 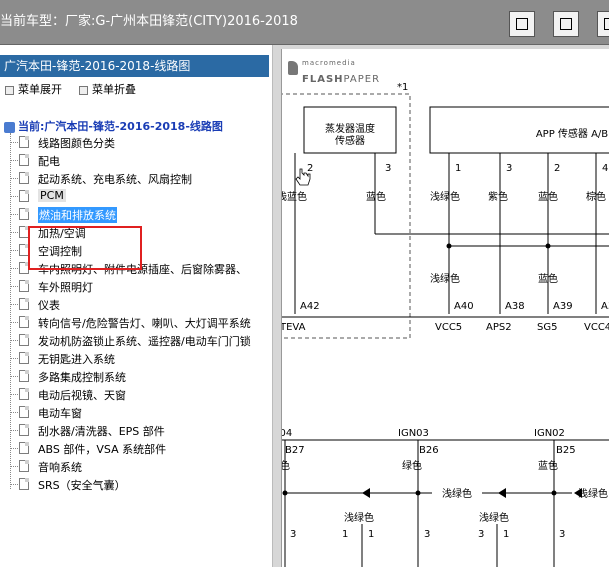 I want to click on svg-text: IGN03, so click(x=413, y=433).